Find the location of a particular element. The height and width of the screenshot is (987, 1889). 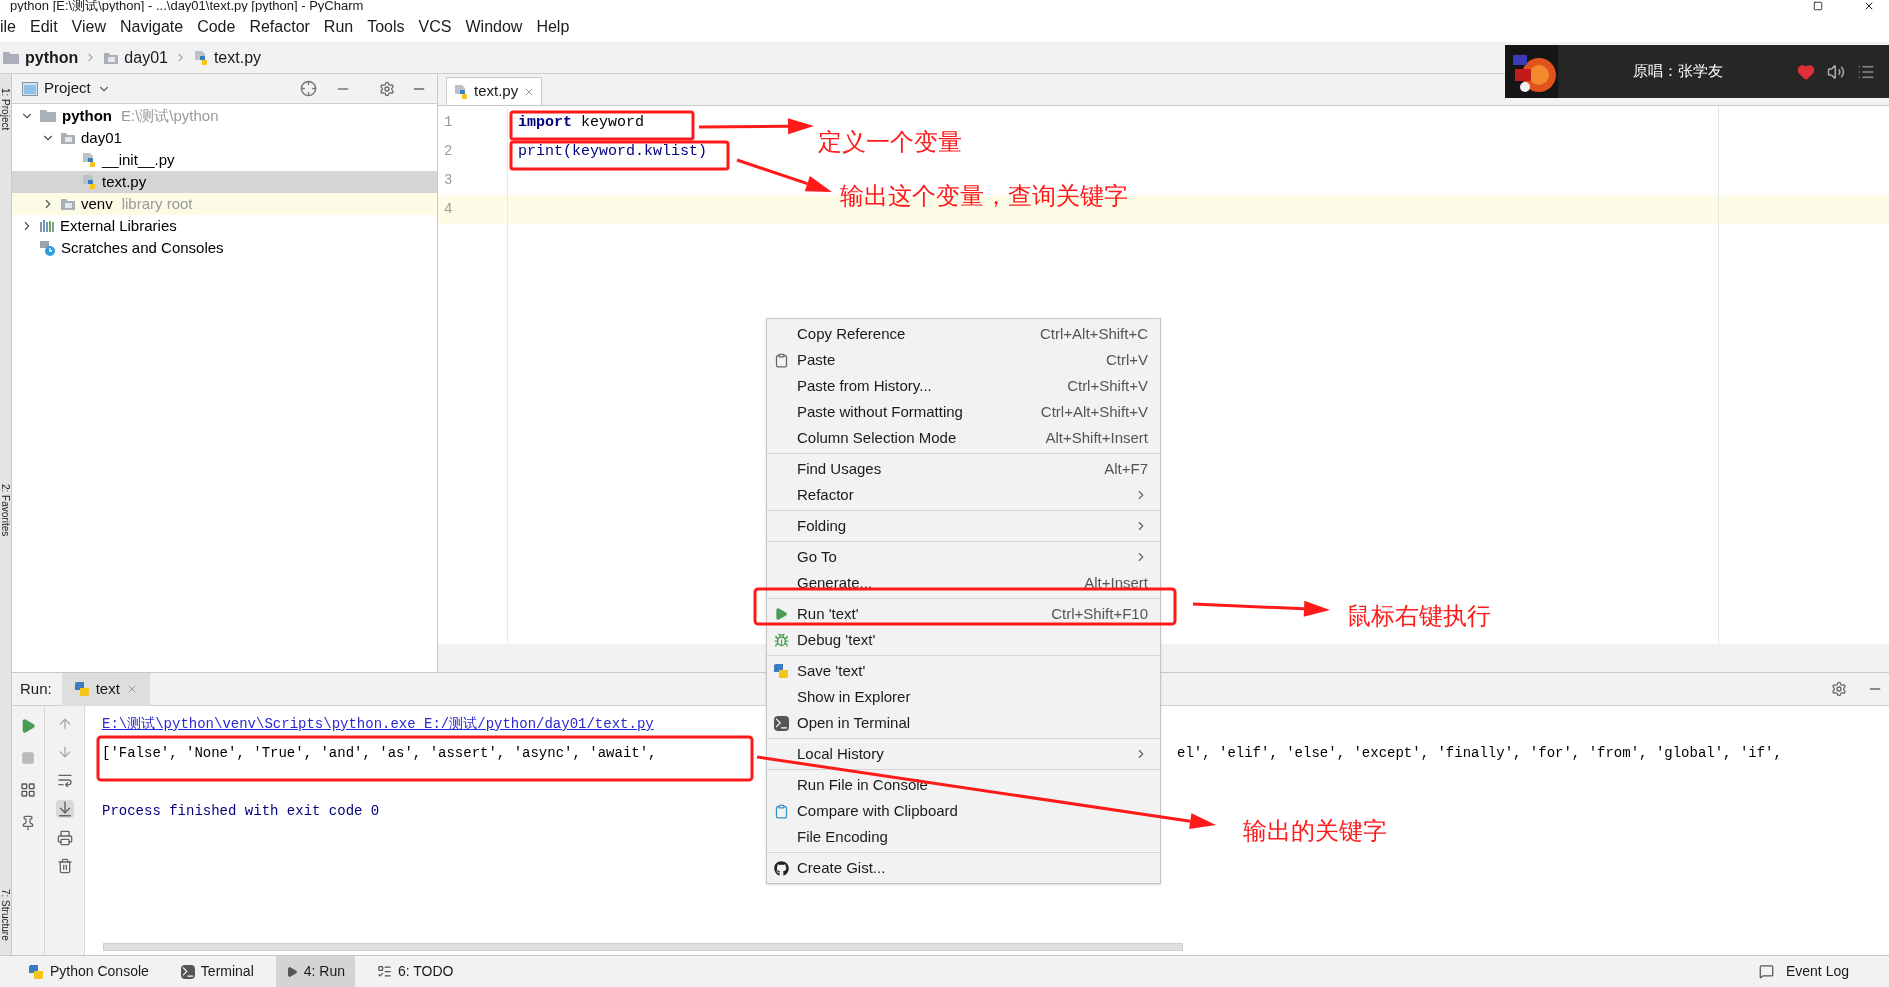

event-log-icon is located at coordinates (1766, 971).